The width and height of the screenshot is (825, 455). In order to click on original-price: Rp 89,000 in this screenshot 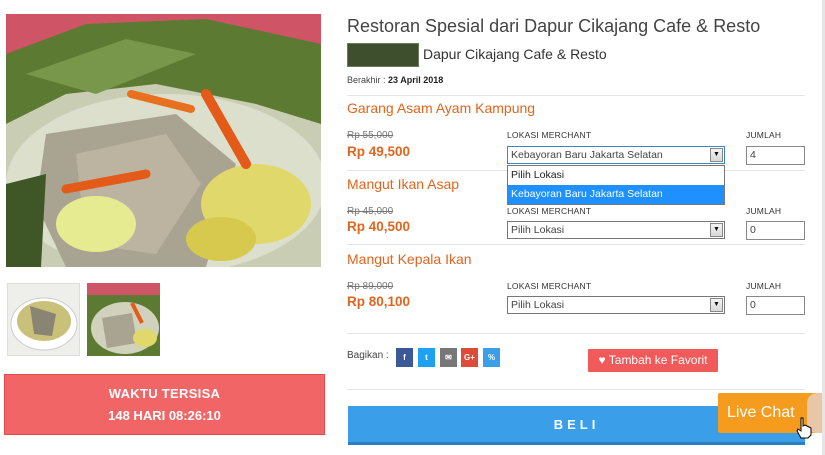, I will do `click(370, 286)`.